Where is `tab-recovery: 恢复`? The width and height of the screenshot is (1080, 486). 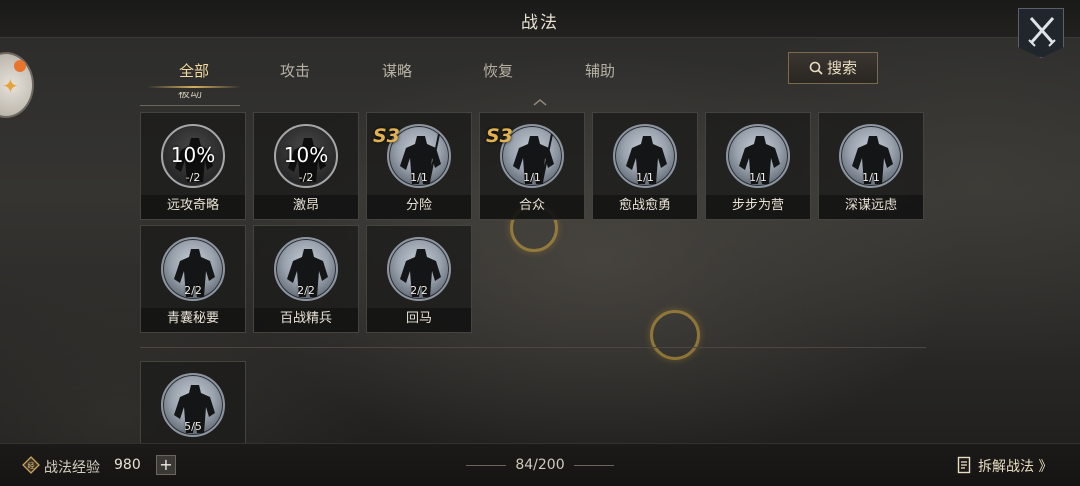
tab-recovery: 恢复 is located at coordinates (498, 72).